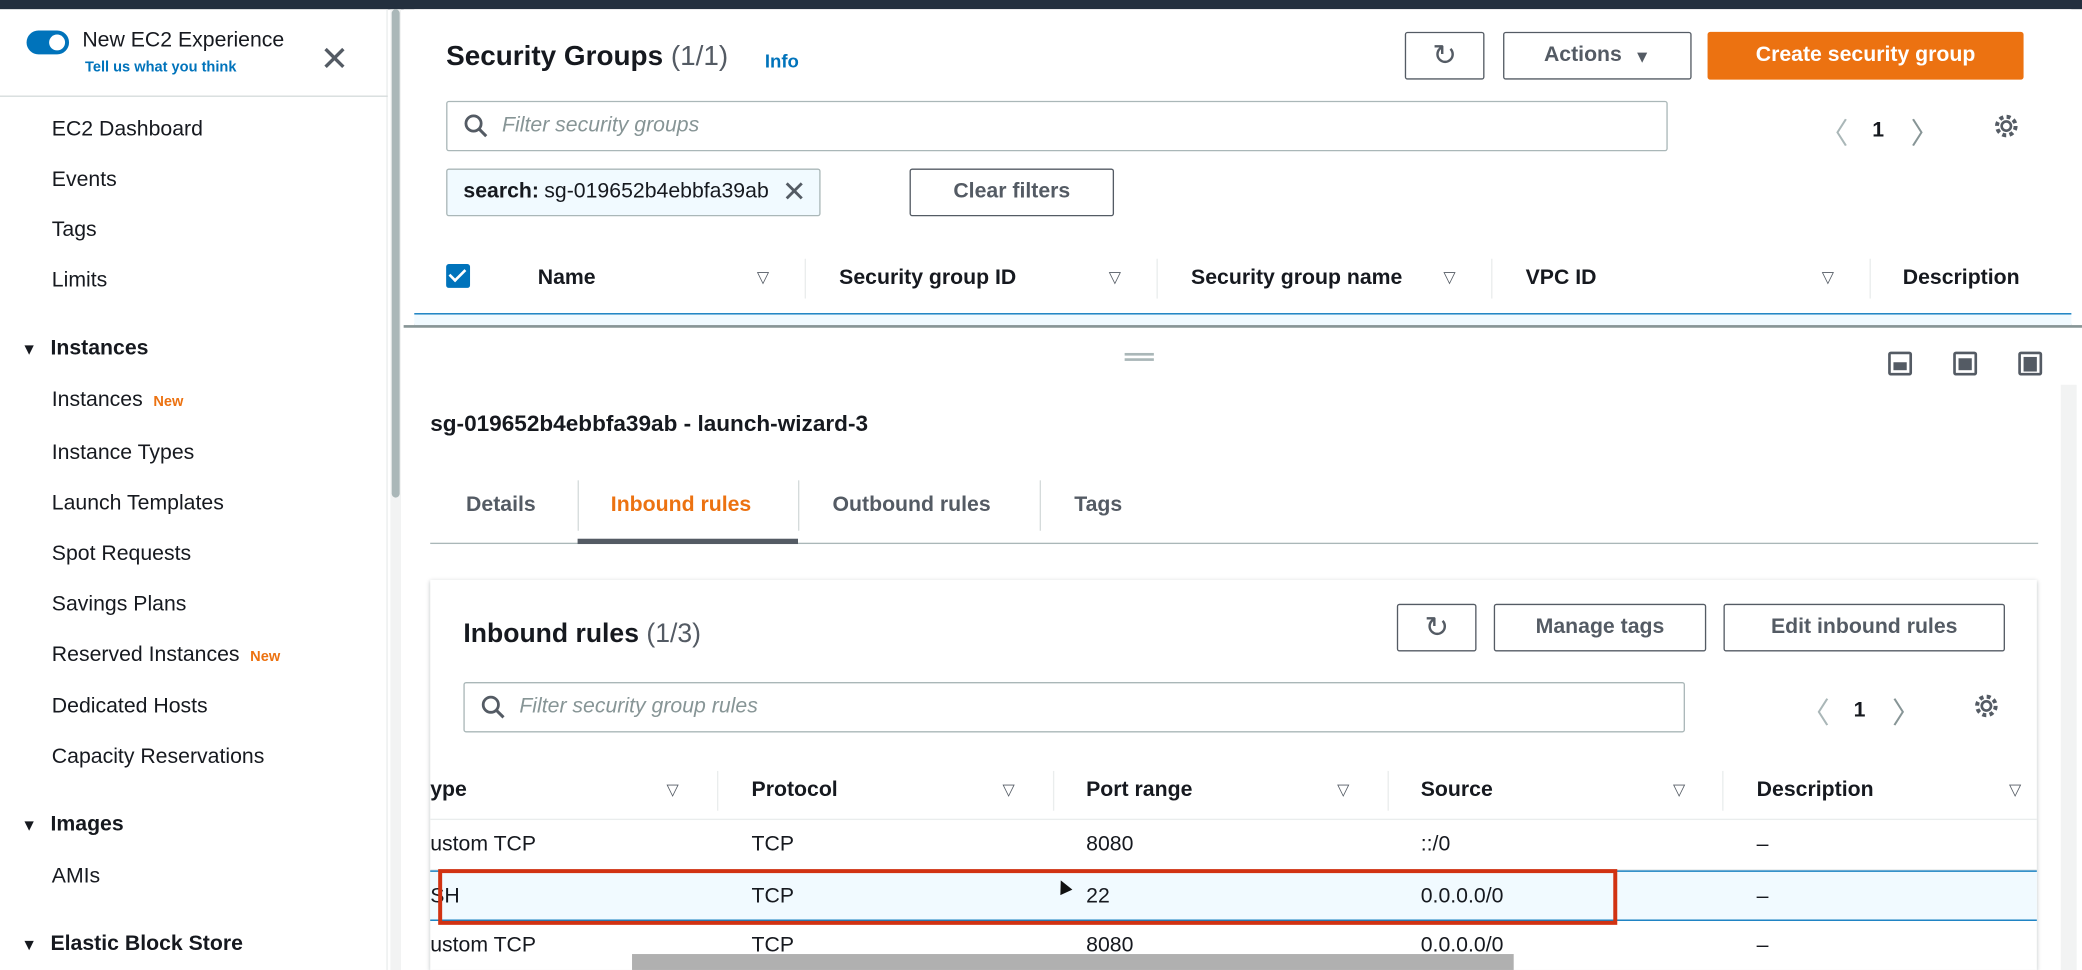 The width and height of the screenshot is (2082, 970). Describe the element at coordinates (1457, 791) in the screenshot. I see `column-header-source: Source` at that location.